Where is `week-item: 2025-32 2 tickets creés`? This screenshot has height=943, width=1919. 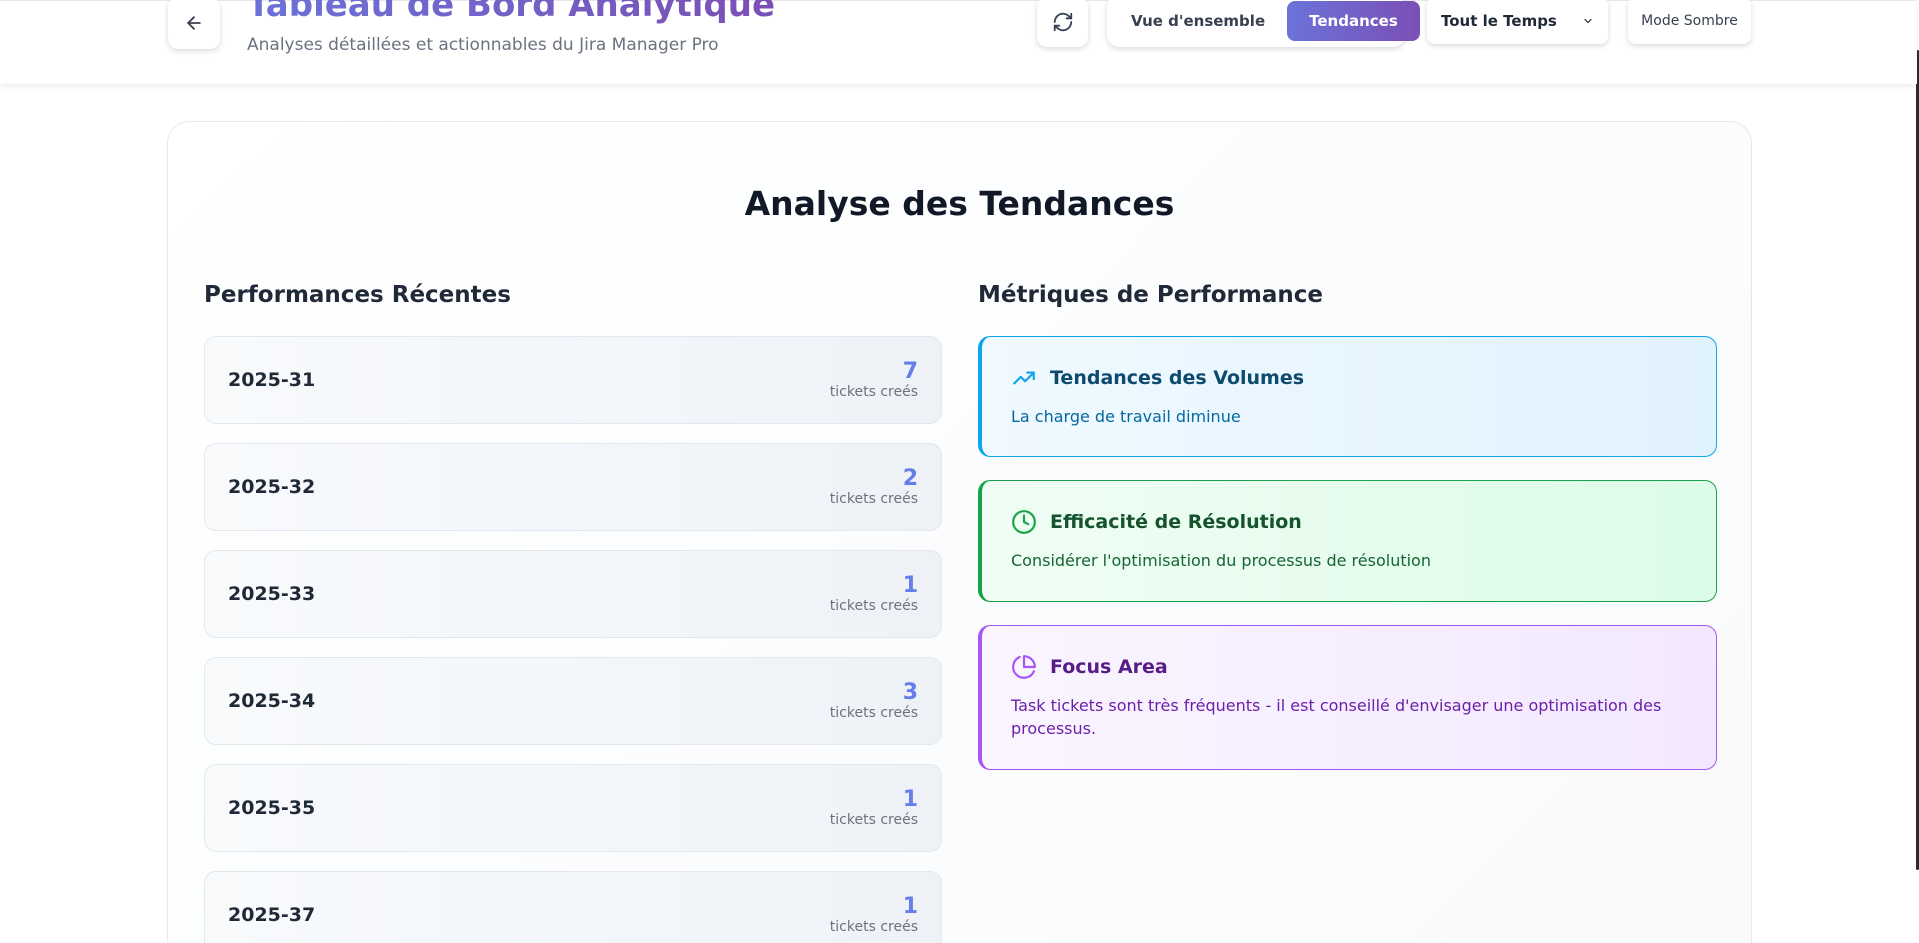 week-item: 2025-32 2 tickets creés is located at coordinates (573, 487).